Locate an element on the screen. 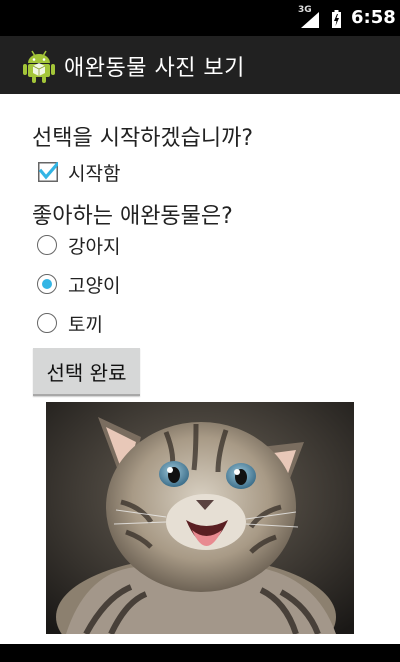 This screenshot has width=400, height=662. start-checkbox is located at coordinates (48, 172).